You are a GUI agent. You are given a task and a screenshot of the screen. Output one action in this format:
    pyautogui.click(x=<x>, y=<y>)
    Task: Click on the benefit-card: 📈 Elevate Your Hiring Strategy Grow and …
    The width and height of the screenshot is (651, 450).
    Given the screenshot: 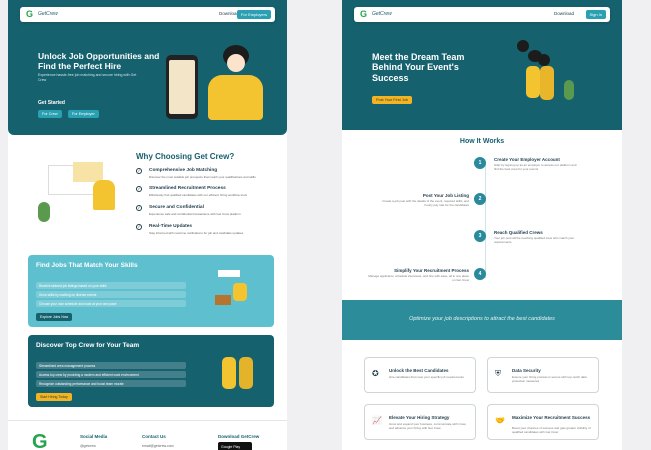 What is the action you would take?
    pyautogui.click(x=420, y=422)
    